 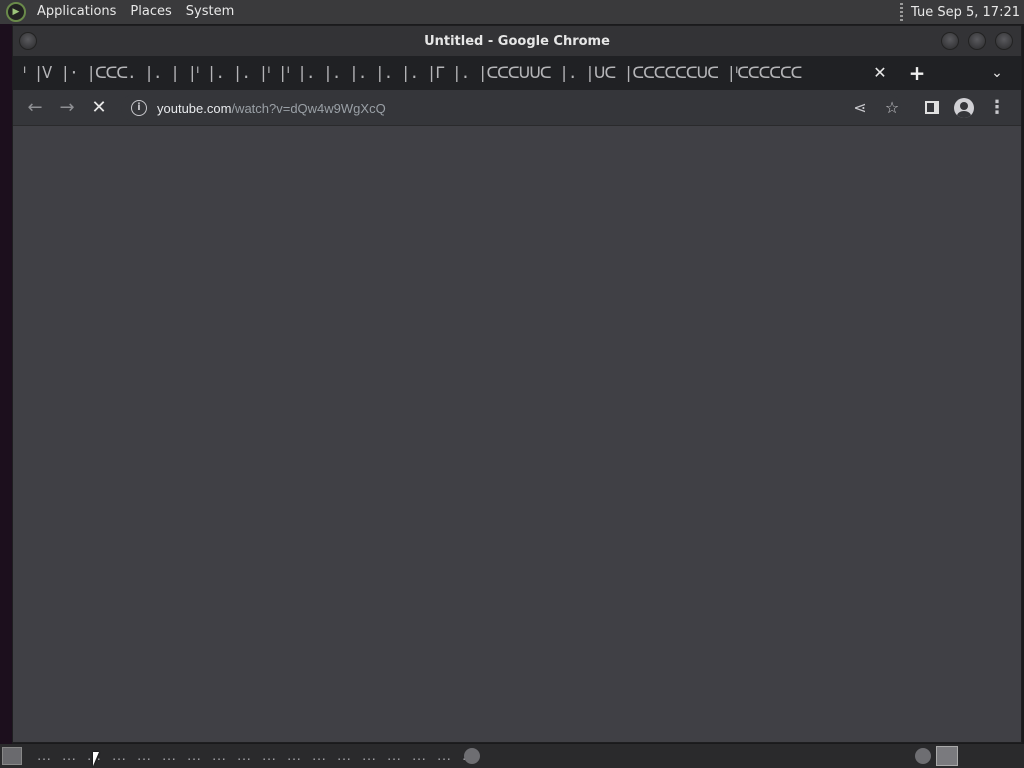 What do you see at coordinates (997, 108) in the screenshot?
I see `chrome-menu-button: ⋮` at bounding box center [997, 108].